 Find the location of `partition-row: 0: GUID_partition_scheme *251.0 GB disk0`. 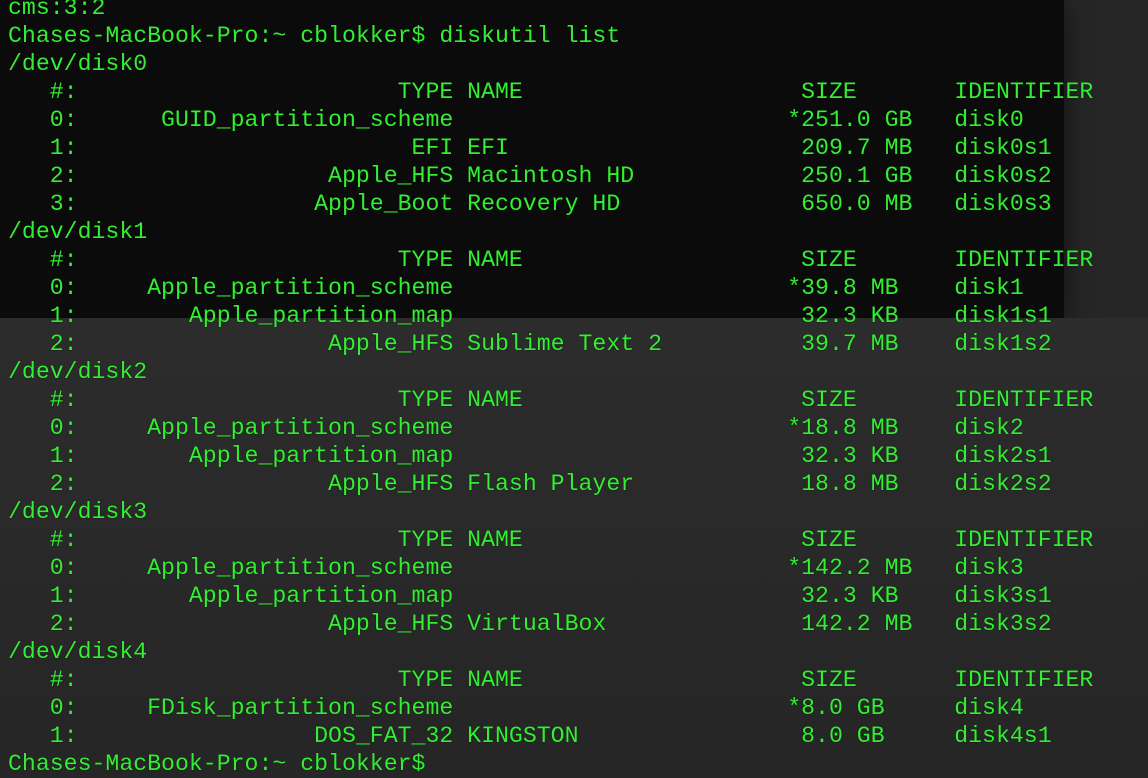

partition-row: 0: GUID_partition_scheme *251.0 GB disk0 is located at coordinates (516, 120).